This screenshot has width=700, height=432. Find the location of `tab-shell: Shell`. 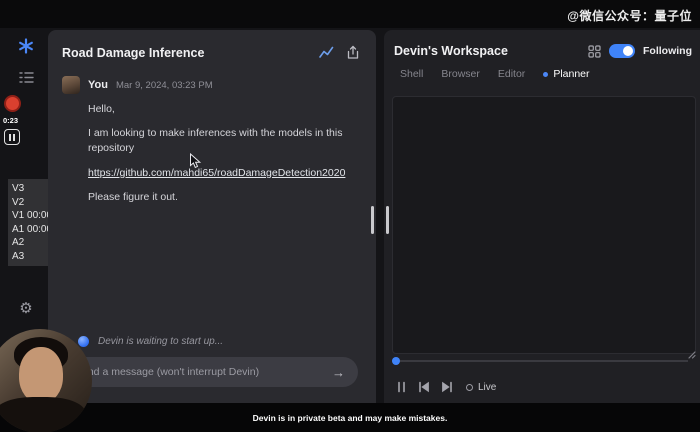

tab-shell: Shell is located at coordinates (411, 74).